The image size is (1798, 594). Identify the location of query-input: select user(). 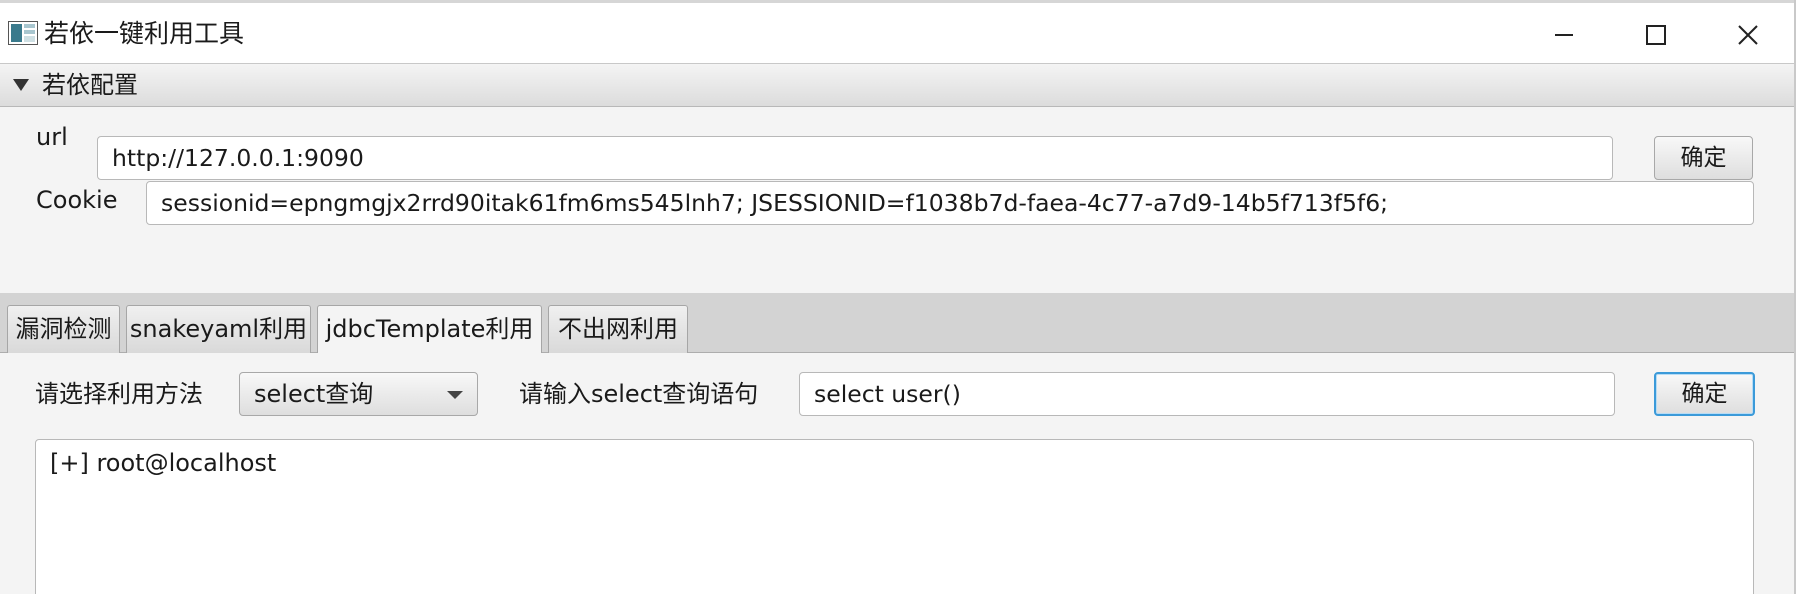
(1207, 394).